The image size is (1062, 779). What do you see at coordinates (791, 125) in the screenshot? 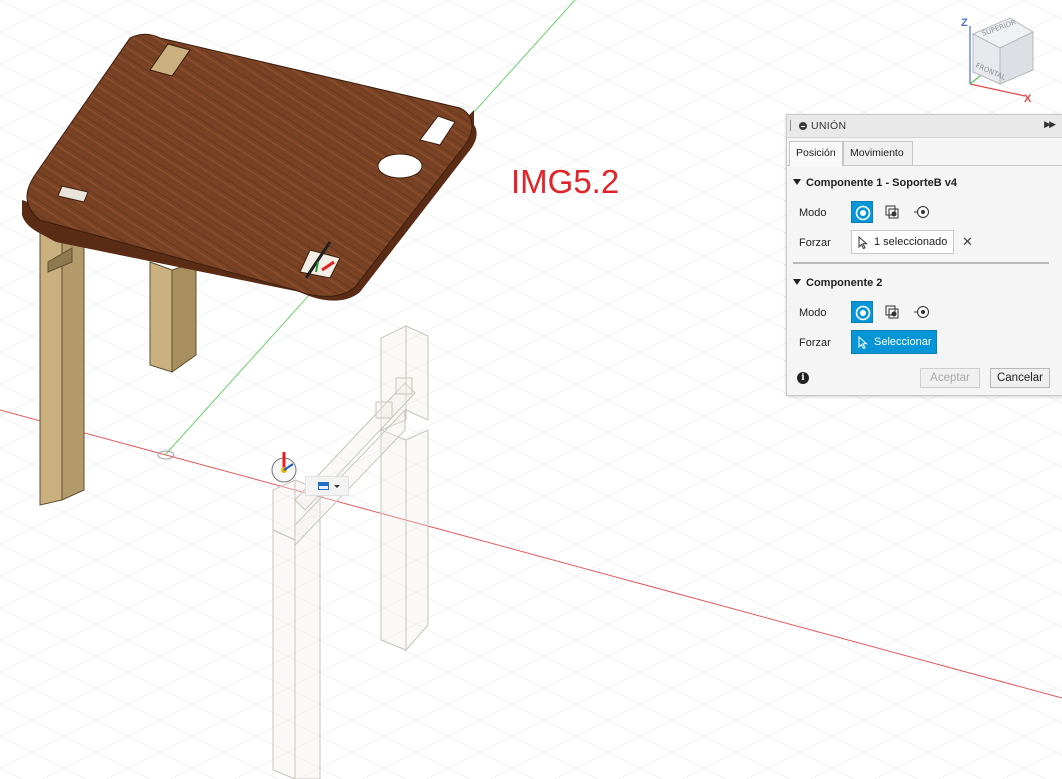
I see `drag-grip-icon` at bounding box center [791, 125].